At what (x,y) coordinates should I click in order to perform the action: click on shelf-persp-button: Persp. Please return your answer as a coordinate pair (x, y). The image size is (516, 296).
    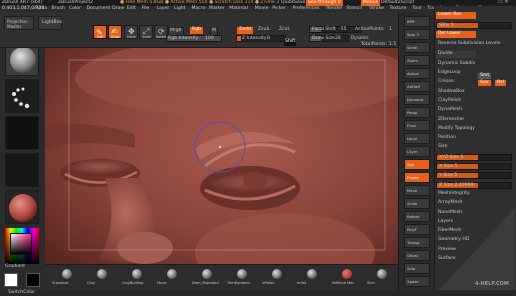
    Looking at the image, I should click on (417, 112).